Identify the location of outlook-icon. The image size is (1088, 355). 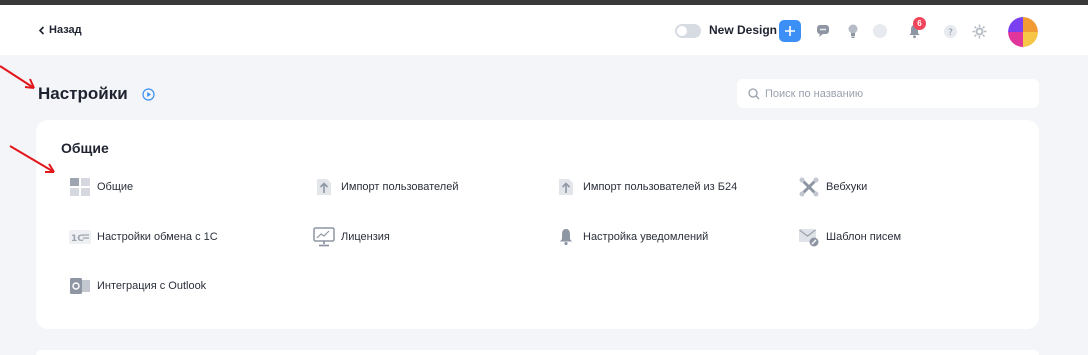
(80, 286).